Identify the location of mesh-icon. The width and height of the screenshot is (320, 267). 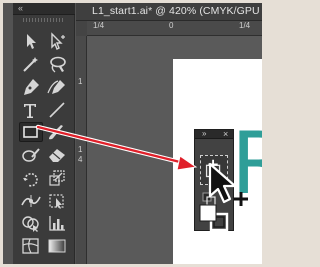
(30, 246).